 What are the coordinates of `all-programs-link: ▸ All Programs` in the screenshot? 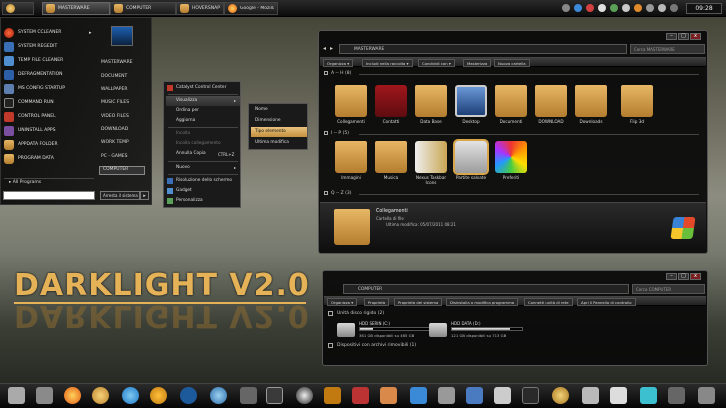 It's located at (25, 182).